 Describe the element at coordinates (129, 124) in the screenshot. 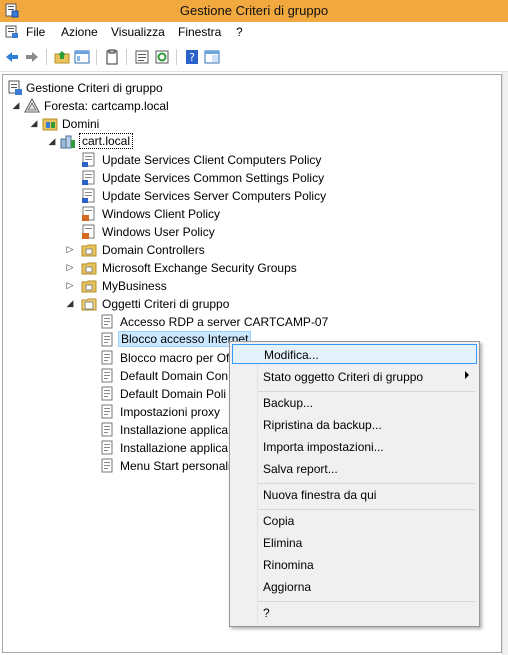

I see `tree-node-domains: ◢ Domini` at that location.